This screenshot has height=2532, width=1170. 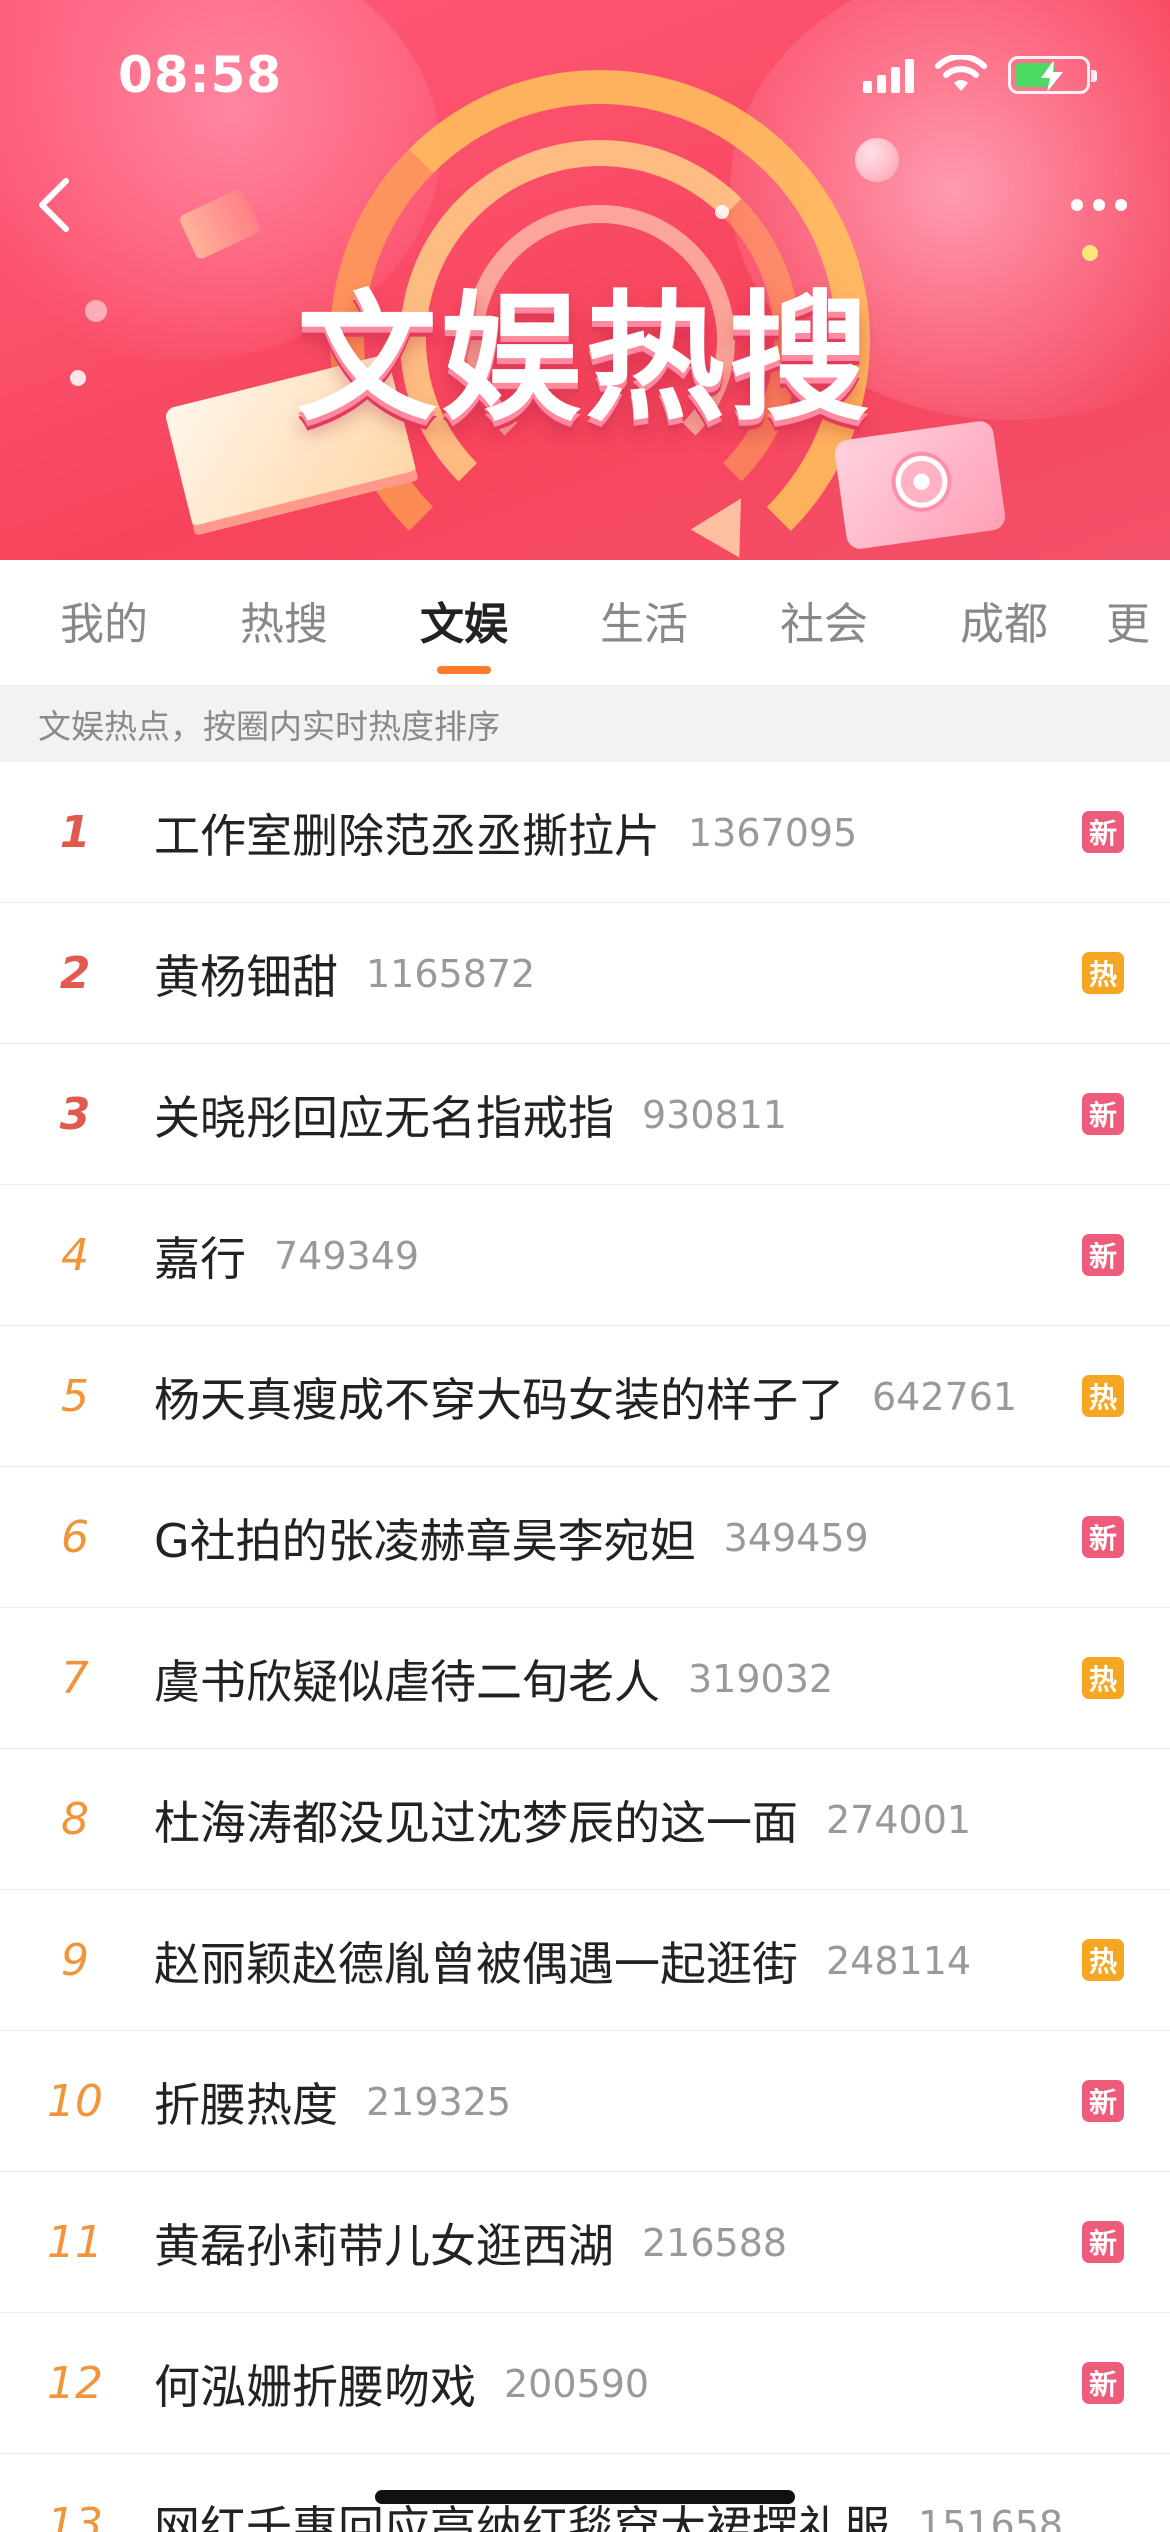 I want to click on tab-more: 更, so click(x=1124, y=623).